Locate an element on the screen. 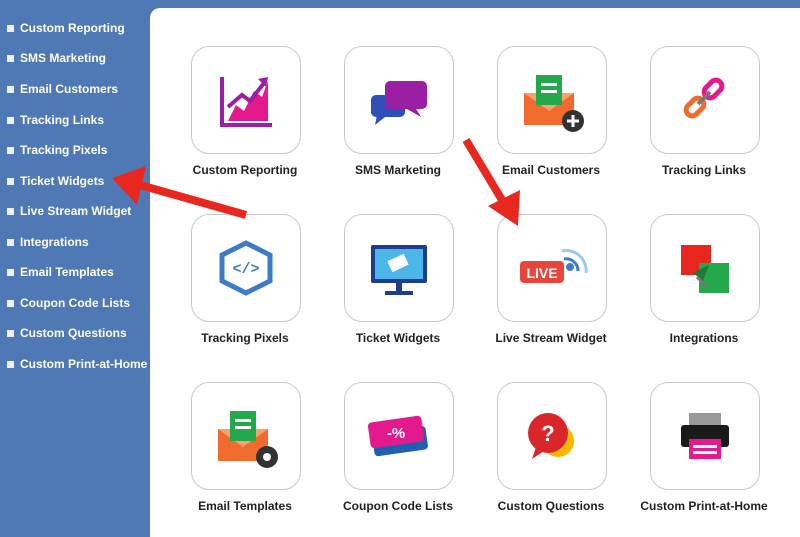  tile-tracking-pixels: </> is located at coordinates (246, 268).